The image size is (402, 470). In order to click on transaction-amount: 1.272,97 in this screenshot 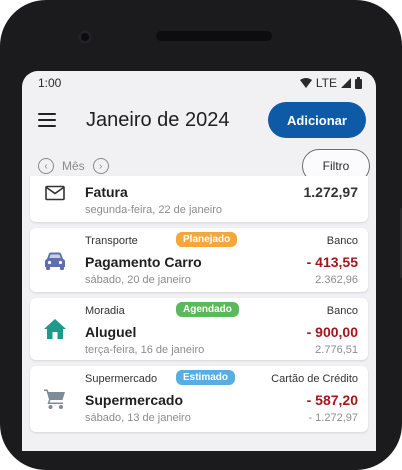, I will do `click(331, 192)`.